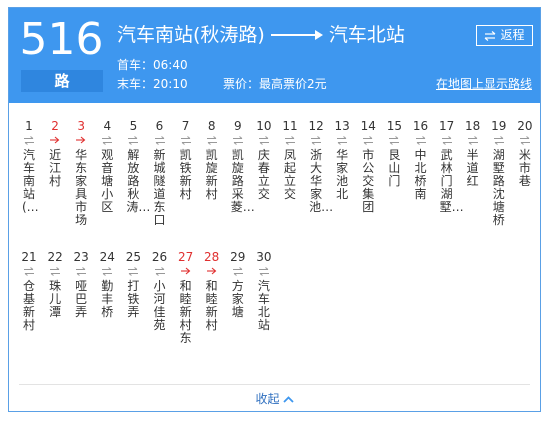 The width and height of the screenshot is (548, 421). I want to click on stop-index: 18, so click(473, 126).